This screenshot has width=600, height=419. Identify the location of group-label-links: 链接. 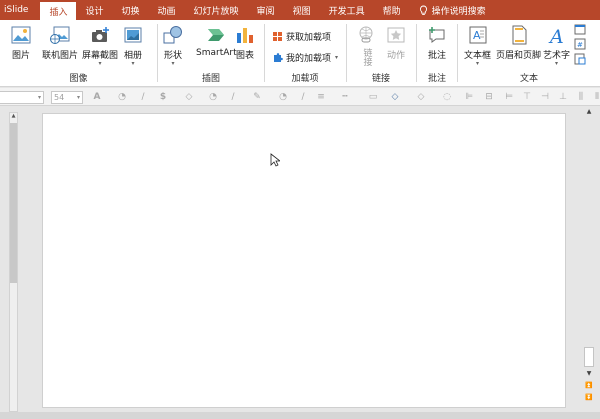
(380, 79).